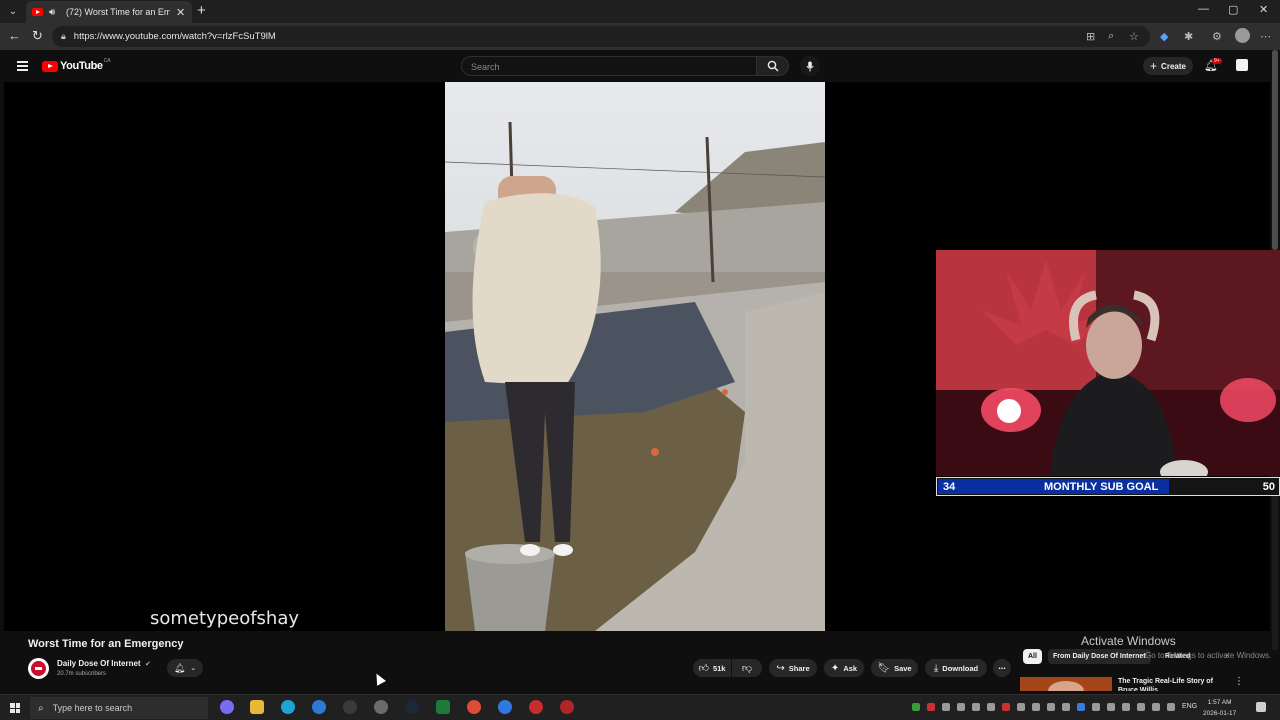 This screenshot has width=1280, height=720. I want to click on ask-button: ✦ Ask, so click(844, 668).